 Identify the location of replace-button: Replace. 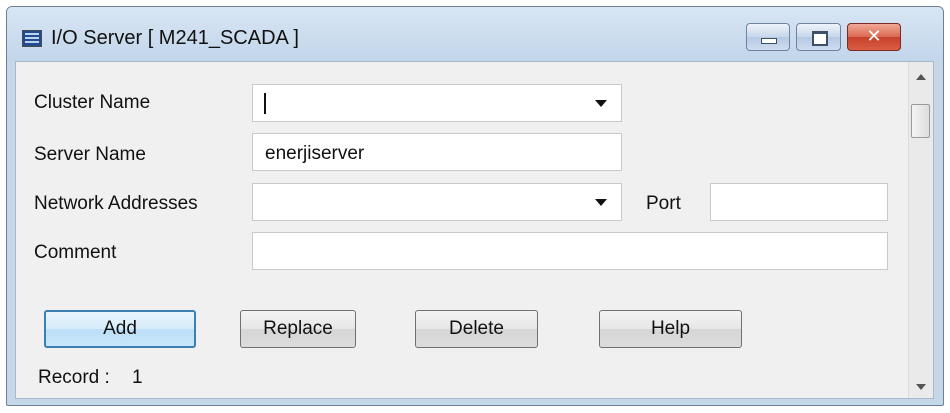
(298, 329).